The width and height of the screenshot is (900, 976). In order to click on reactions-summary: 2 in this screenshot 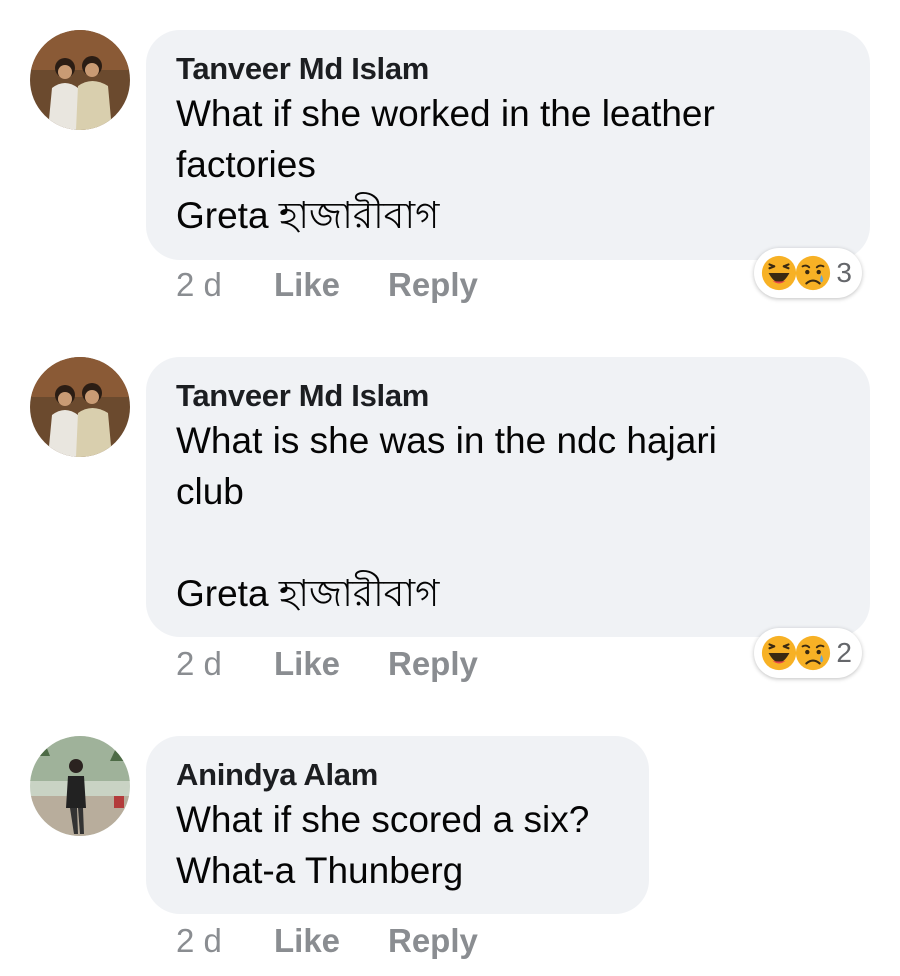, I will do `click(808, 653)`.